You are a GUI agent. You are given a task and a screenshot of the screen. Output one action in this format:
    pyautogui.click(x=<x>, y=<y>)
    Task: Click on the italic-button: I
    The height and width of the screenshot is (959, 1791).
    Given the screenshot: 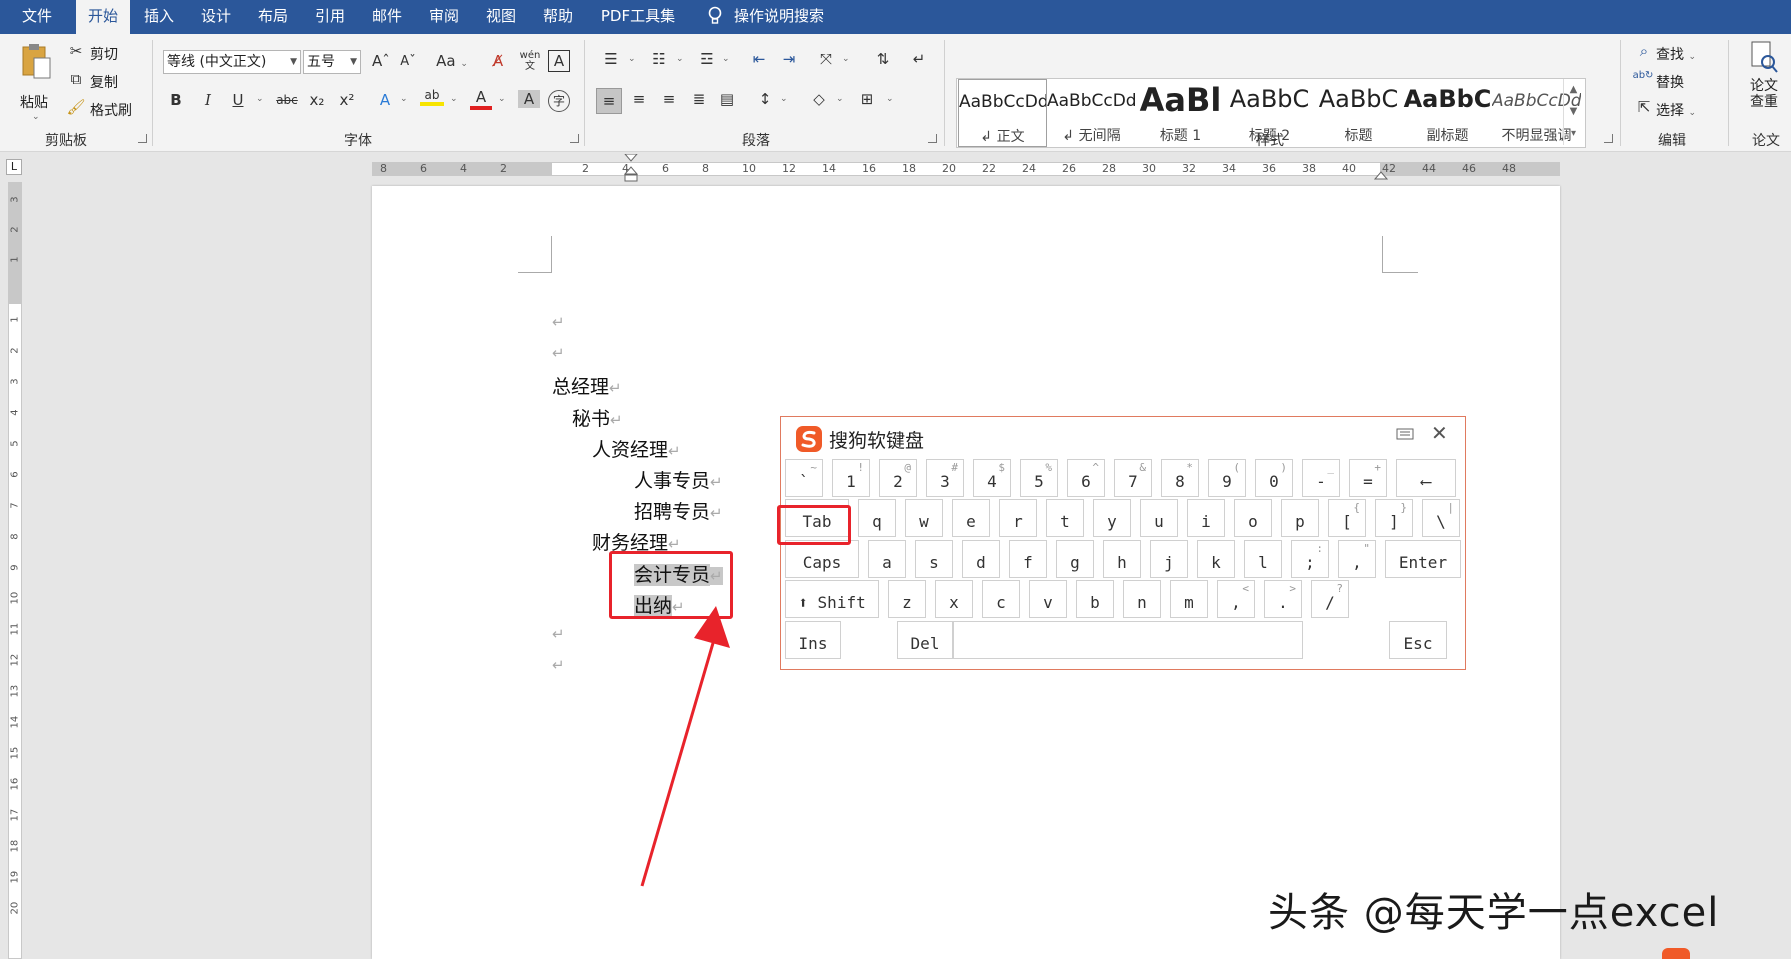 What is the action you would take?
    pyautogui.click(x=208, y=100)
    